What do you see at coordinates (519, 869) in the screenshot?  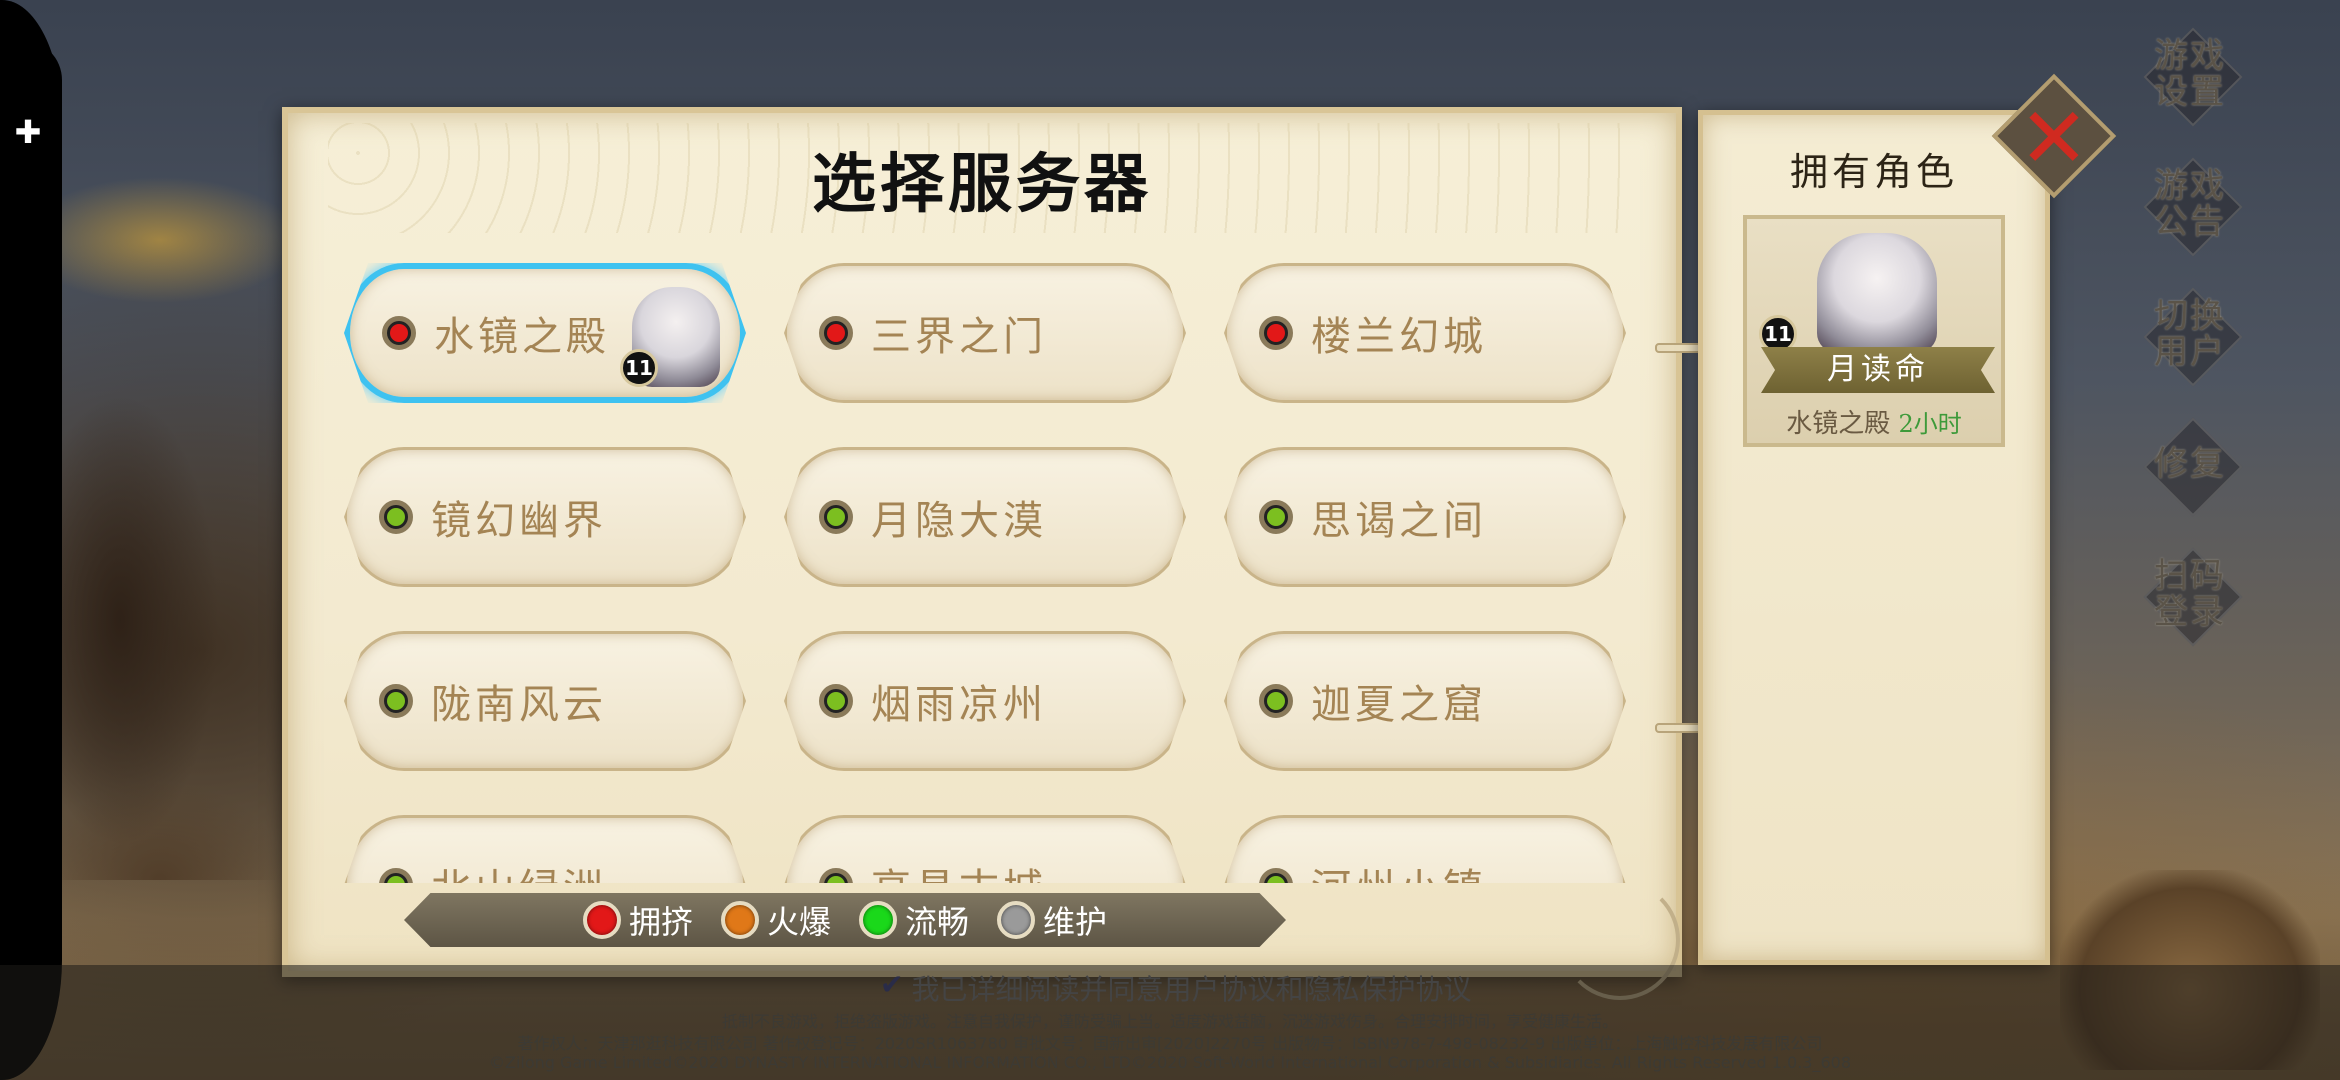 I see `server-name: 北山绿洲` at bounding box center [519, 869].